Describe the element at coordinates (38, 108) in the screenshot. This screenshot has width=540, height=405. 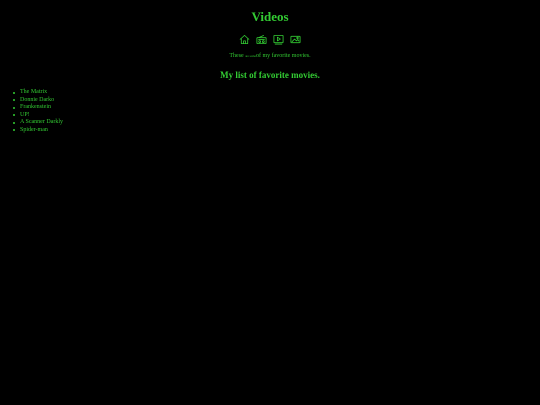
I see `list-item: Frankenstein` at that location.